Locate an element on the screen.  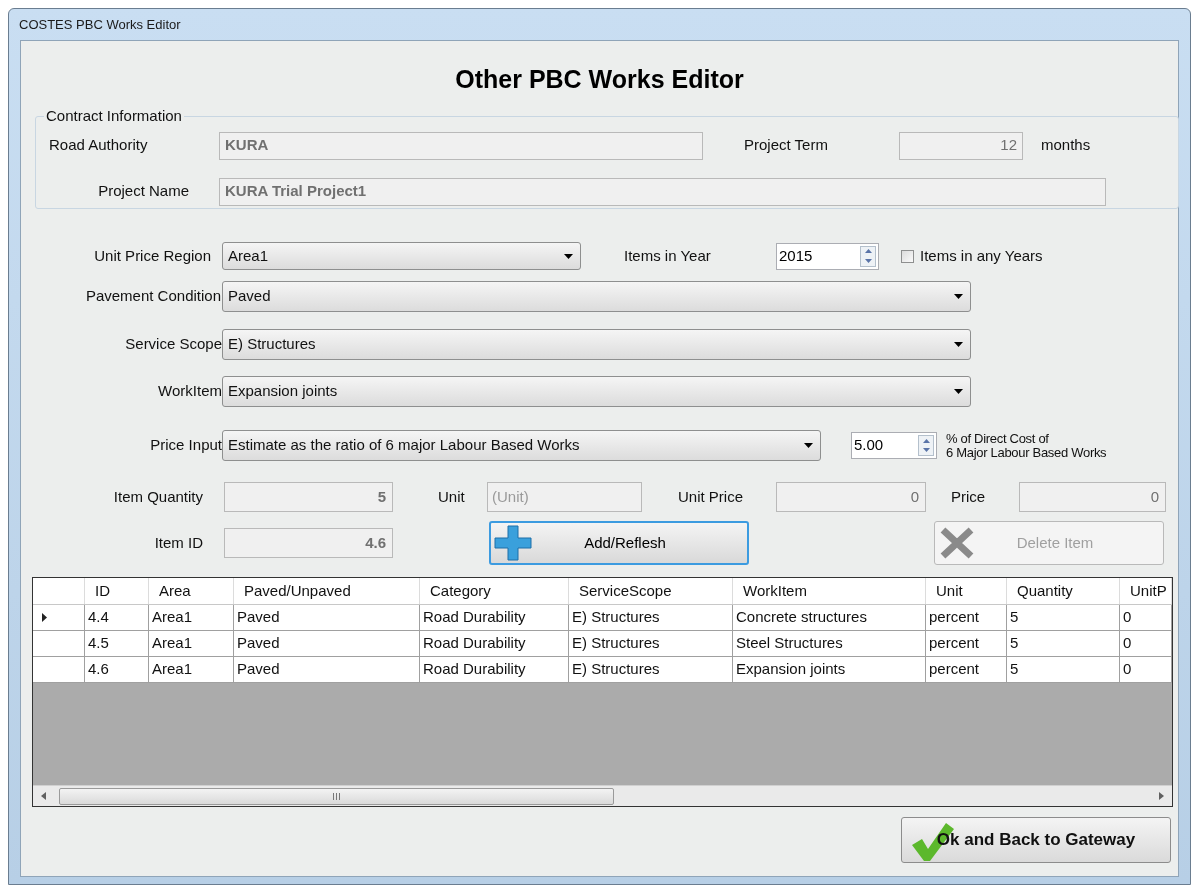
pavement-condition-dropdown: Paved is located at coordinates (596, 296).